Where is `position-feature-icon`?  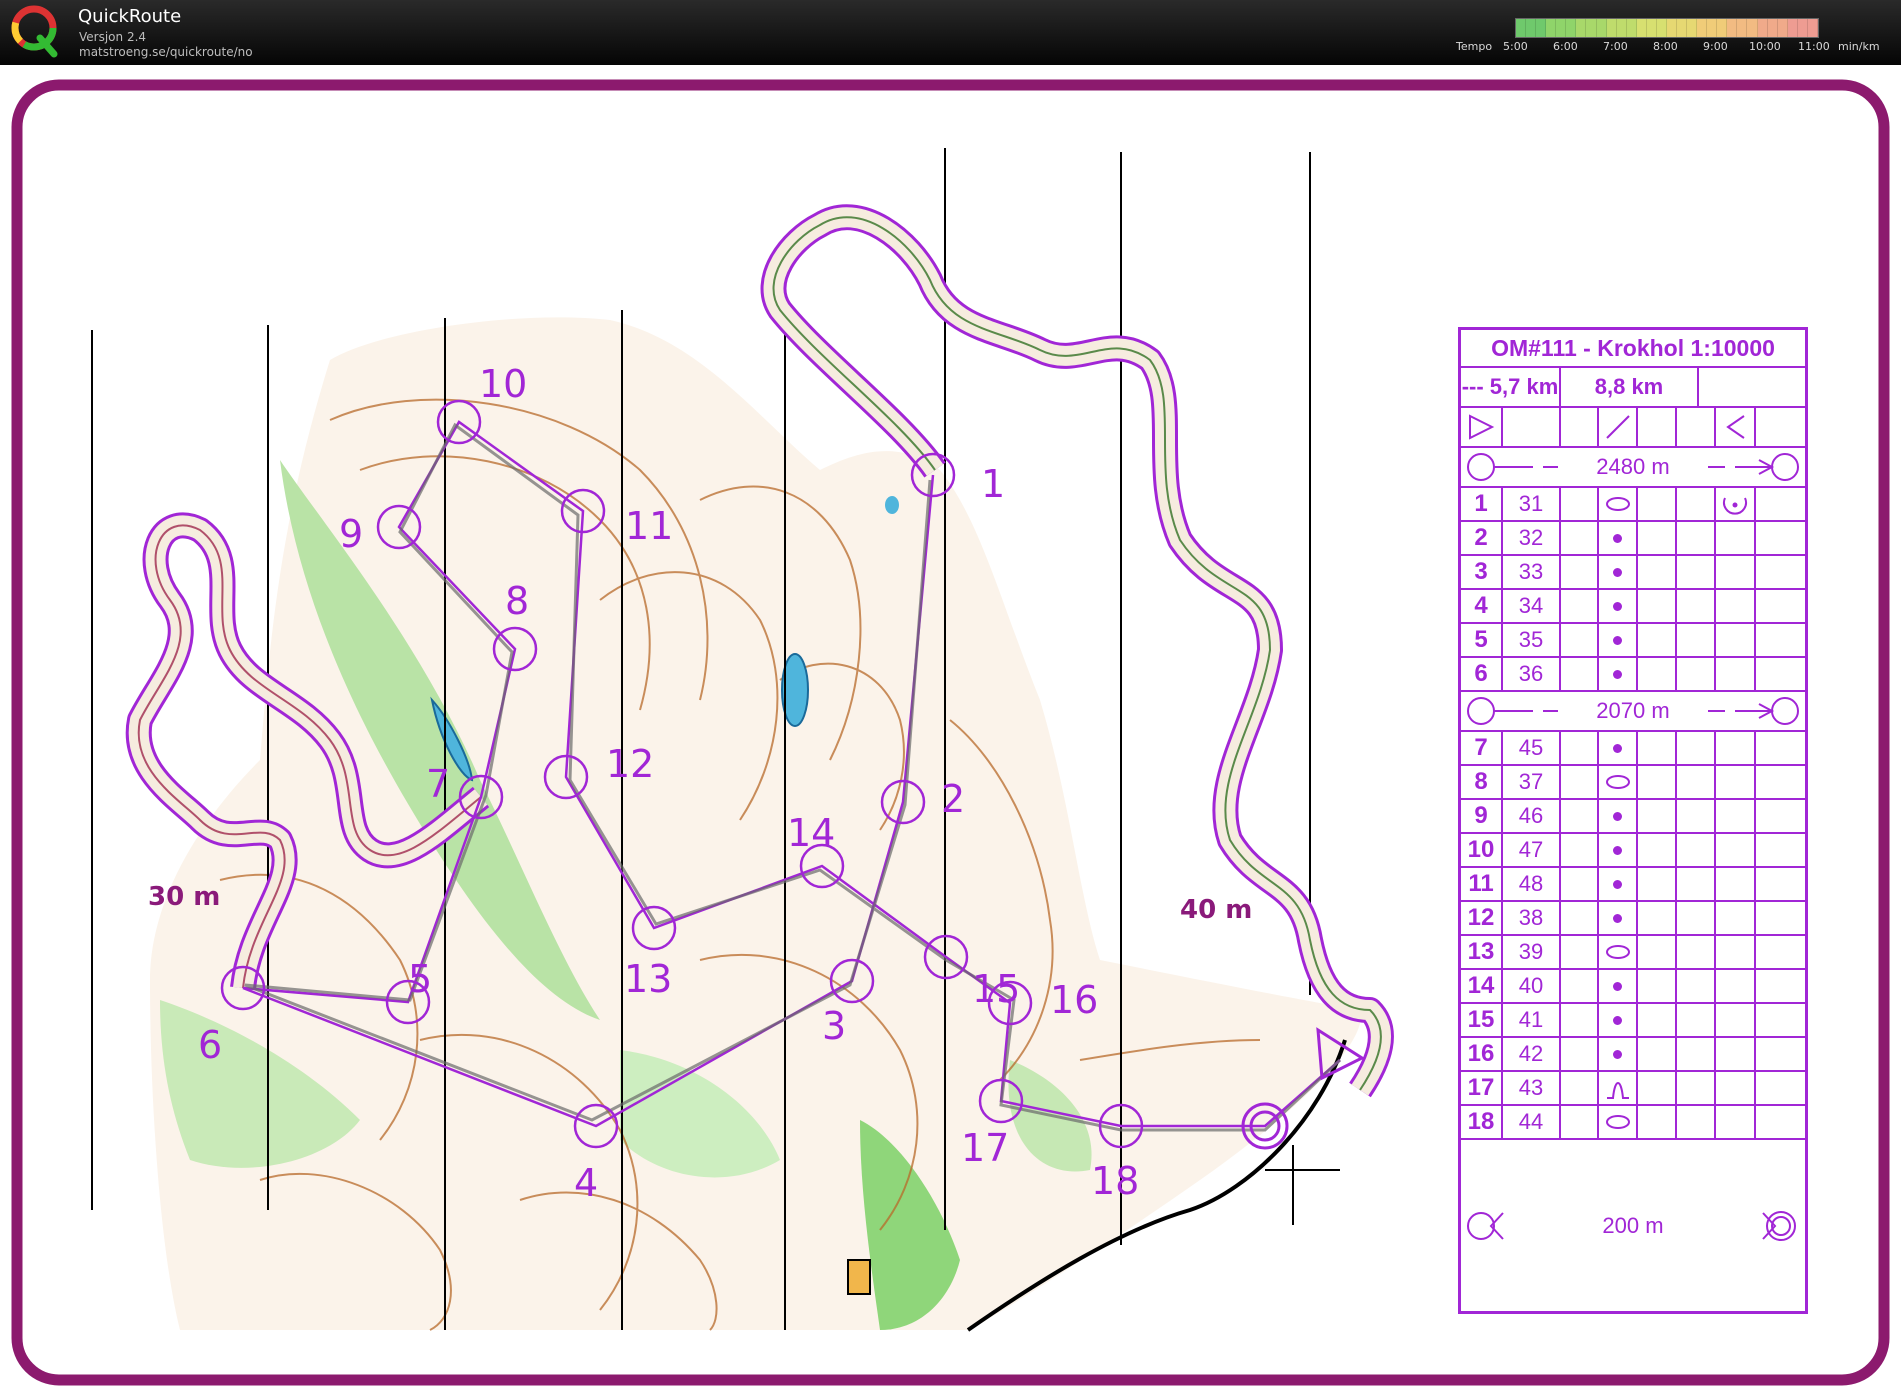 position-feature-icon is located at coordinates (1735, 506).